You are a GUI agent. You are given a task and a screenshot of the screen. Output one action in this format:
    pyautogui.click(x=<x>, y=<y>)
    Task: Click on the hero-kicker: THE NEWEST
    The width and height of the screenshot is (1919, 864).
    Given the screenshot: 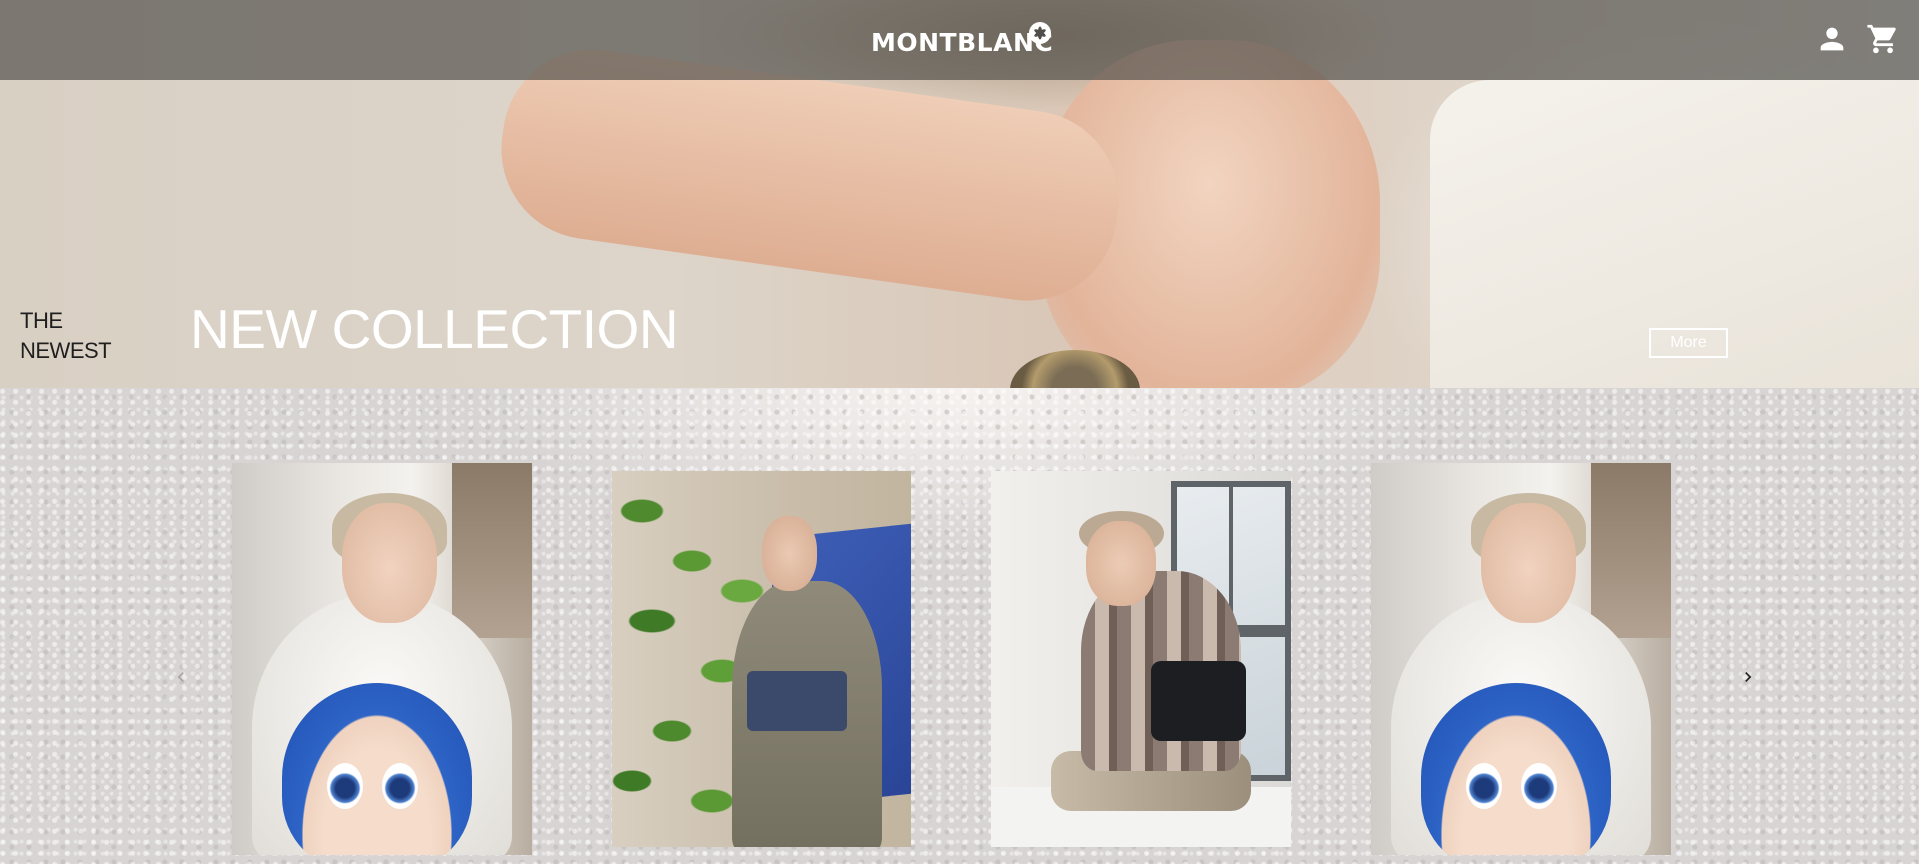 What is the action you would take?
    pyautogui.click(x=66, y=336)
    